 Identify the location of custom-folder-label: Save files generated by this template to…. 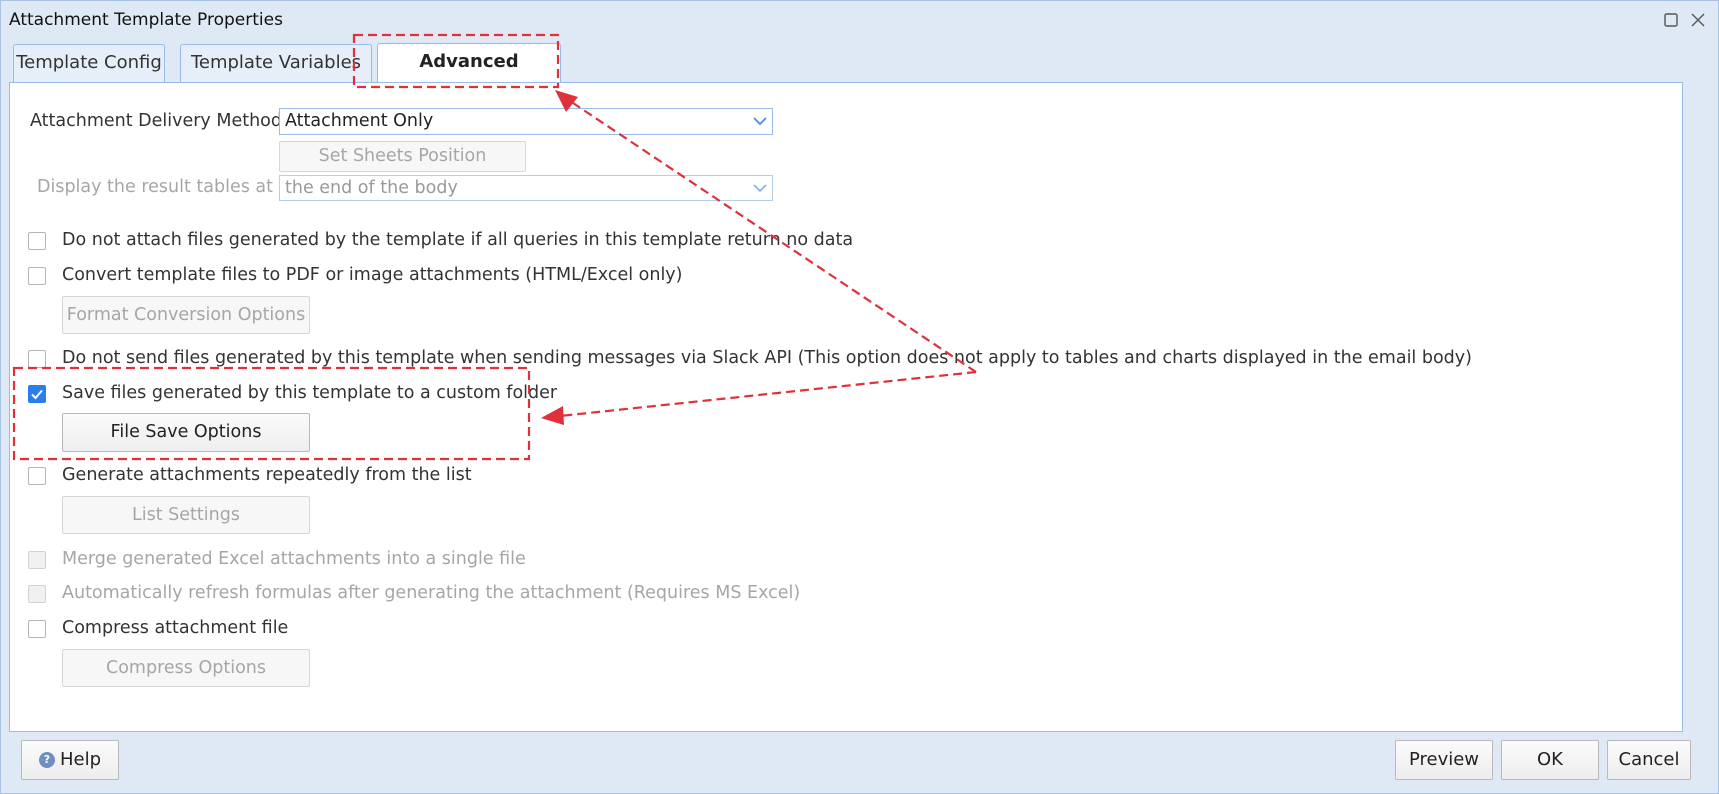
(310, 393).